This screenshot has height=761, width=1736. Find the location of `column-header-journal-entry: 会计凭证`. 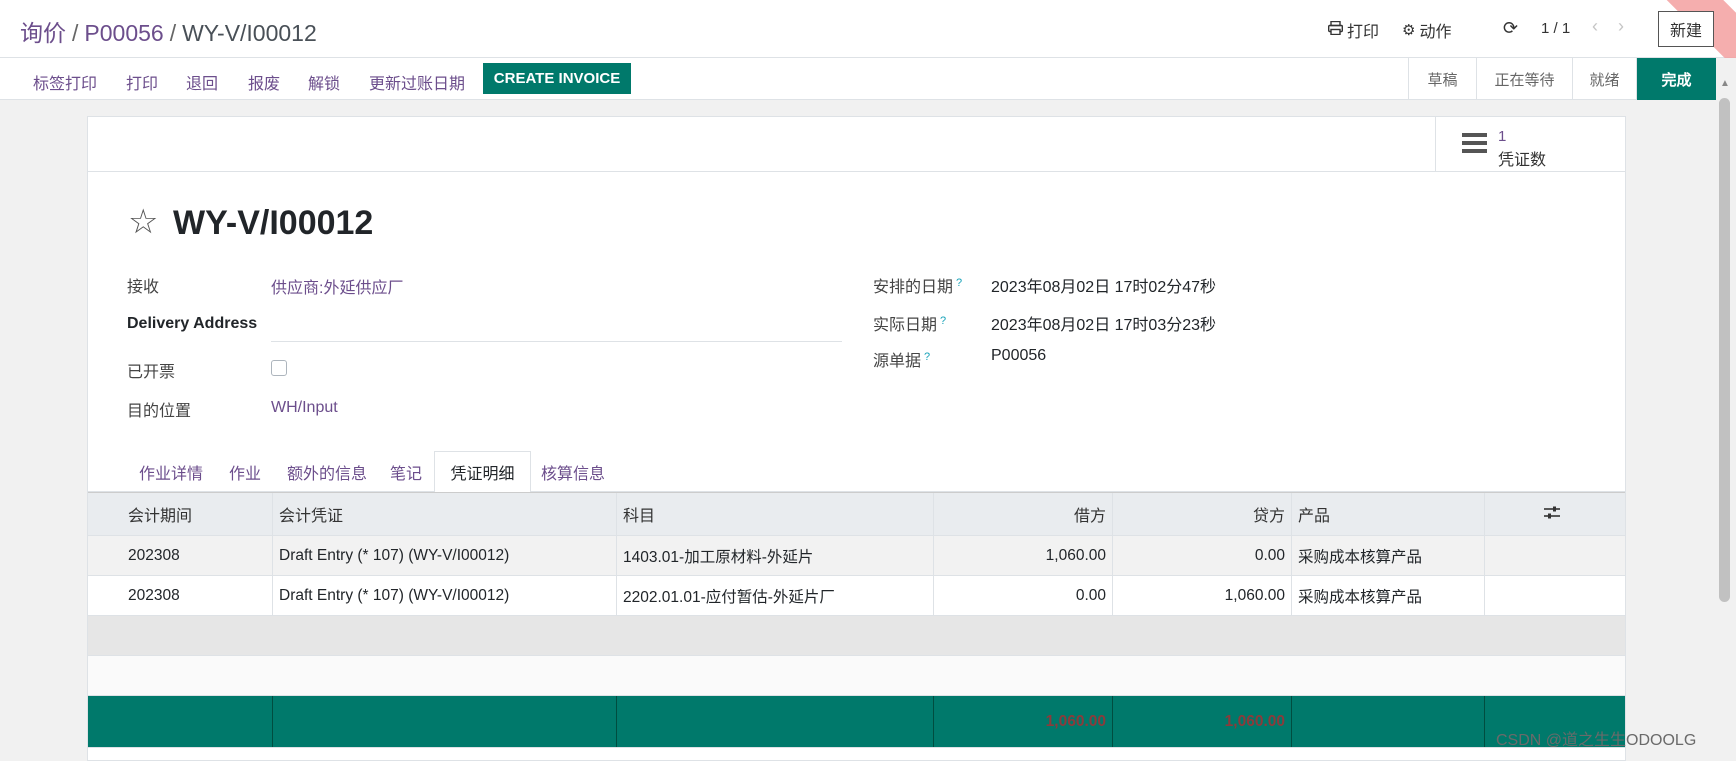

column-header-journal-entry: 会计凭证 is located at coordinates (445, 514).